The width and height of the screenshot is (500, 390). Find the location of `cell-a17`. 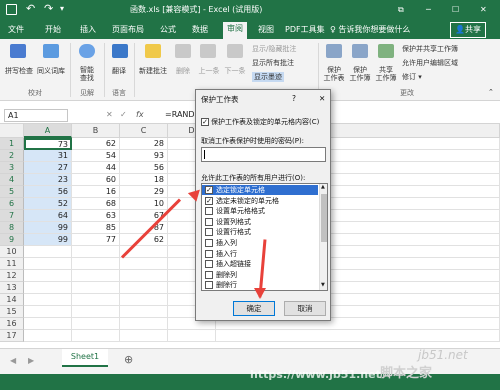

cell-a17 is located at coordinates (48, 336).